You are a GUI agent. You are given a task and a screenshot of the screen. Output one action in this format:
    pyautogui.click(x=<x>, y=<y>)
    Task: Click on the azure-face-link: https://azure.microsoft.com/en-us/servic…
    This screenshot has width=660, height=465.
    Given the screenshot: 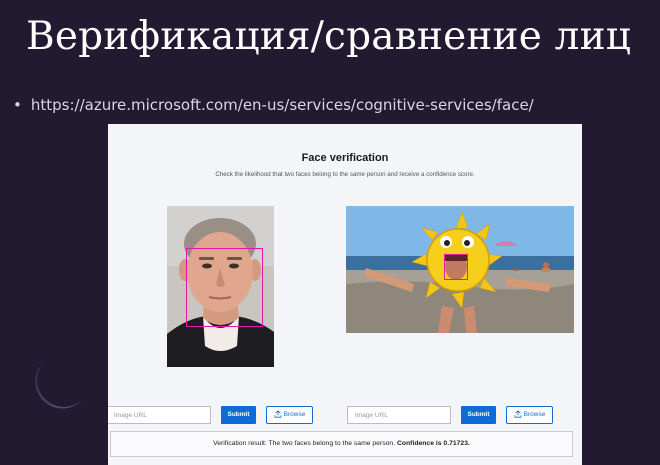 What is the action you would take?
    pyautogui.click(x=282, y=105)
    